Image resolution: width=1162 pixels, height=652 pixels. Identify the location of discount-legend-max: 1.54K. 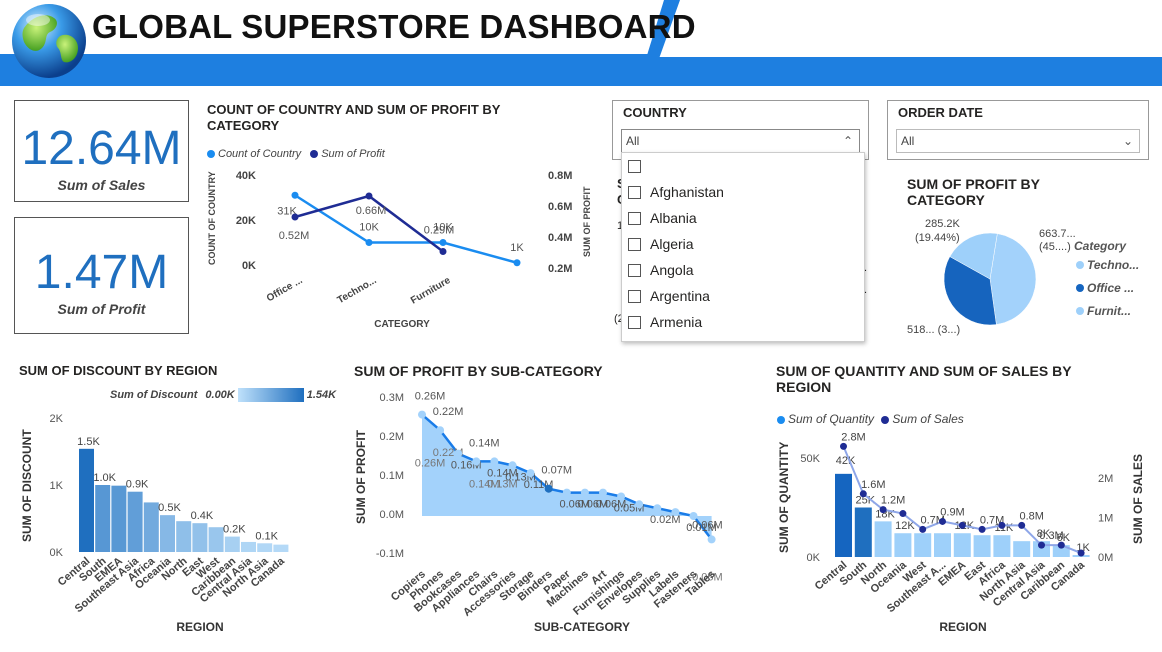
(321, 395).